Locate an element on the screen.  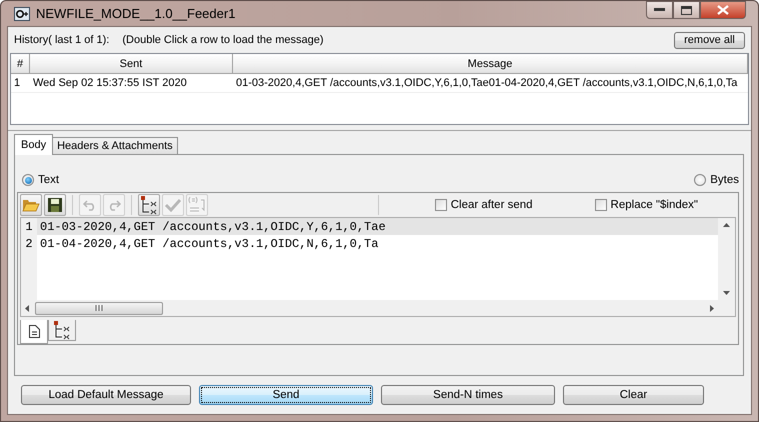
column-header: Sent is located at coordinates (131, 63).